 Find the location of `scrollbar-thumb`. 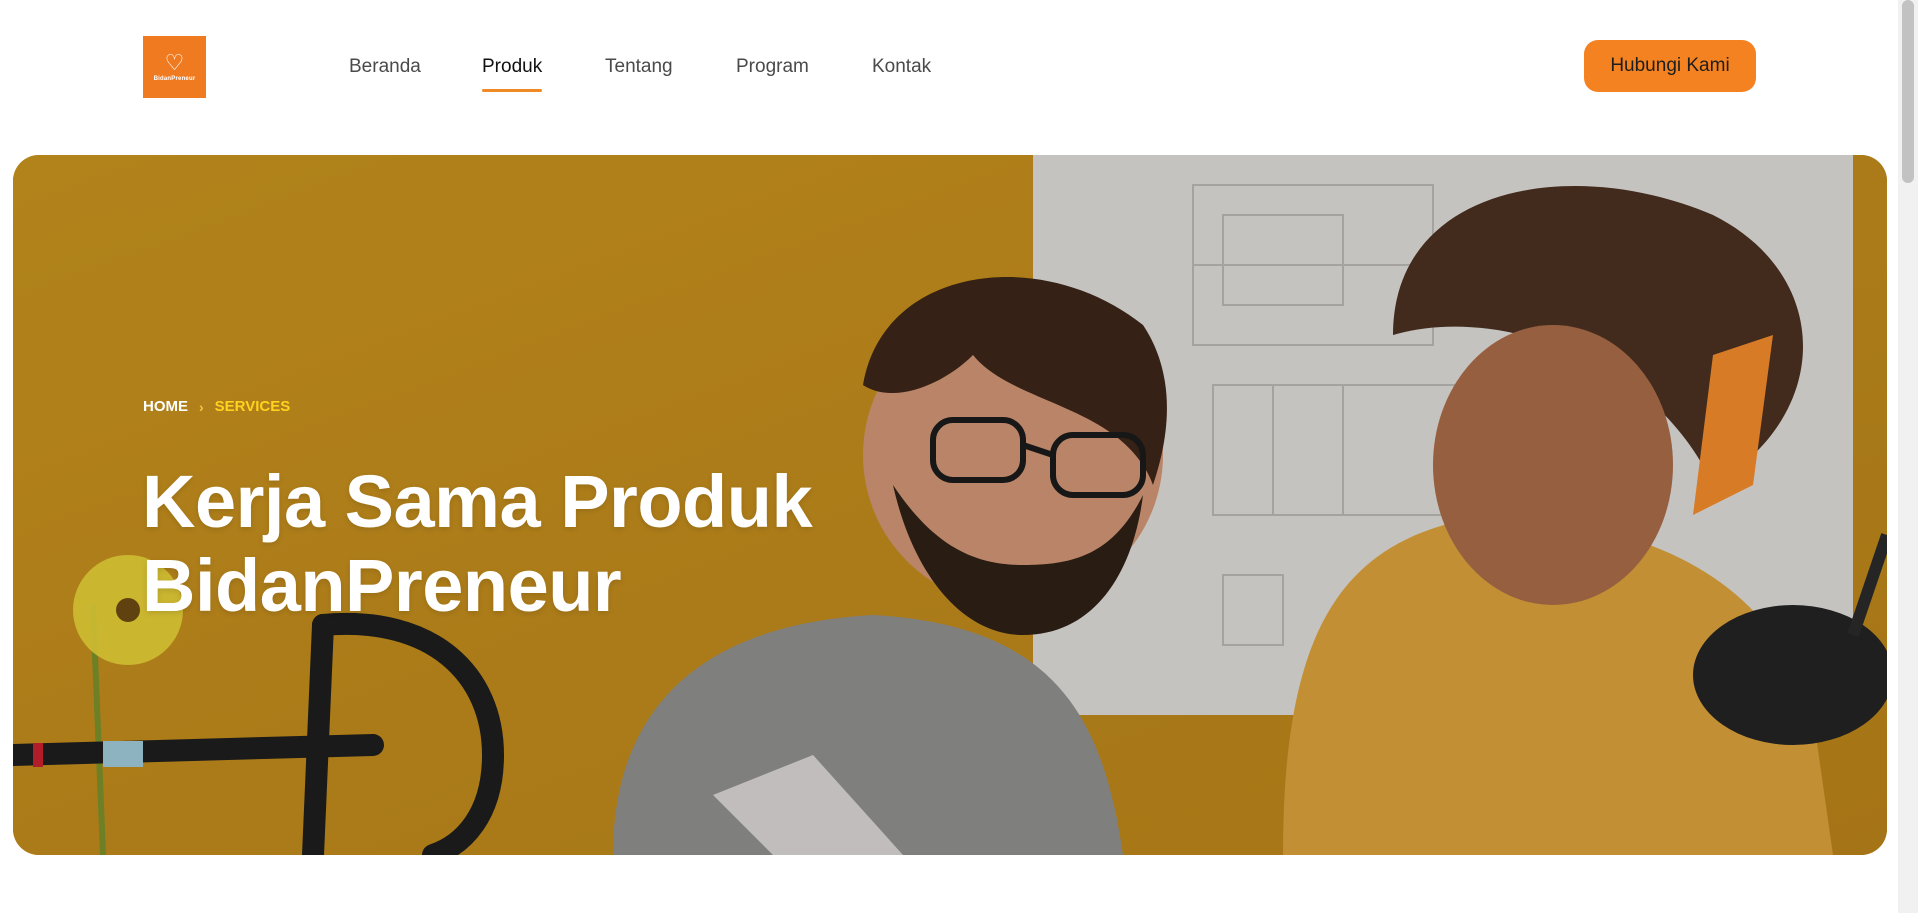

scrollbar-thumb is located at coordinates (1908, 91).